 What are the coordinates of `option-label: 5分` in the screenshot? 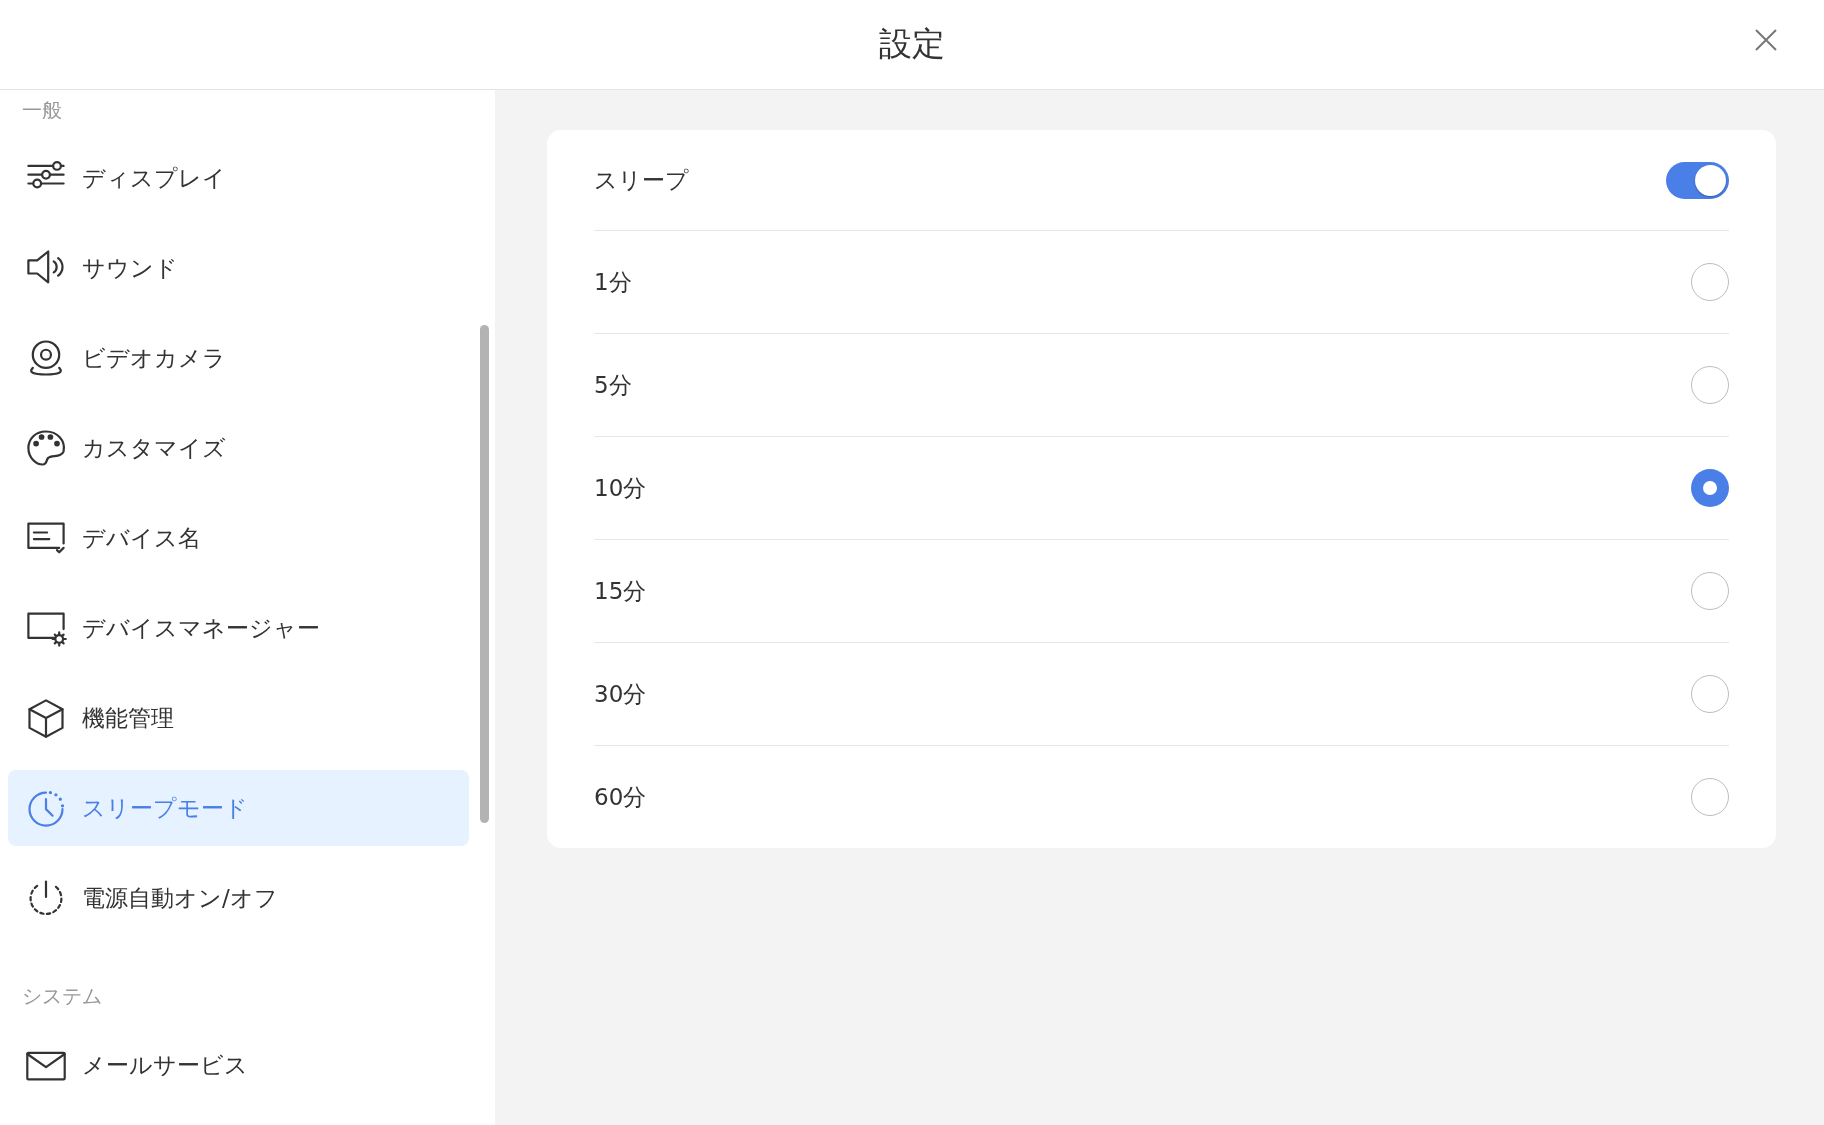 It's located at (613, 385).